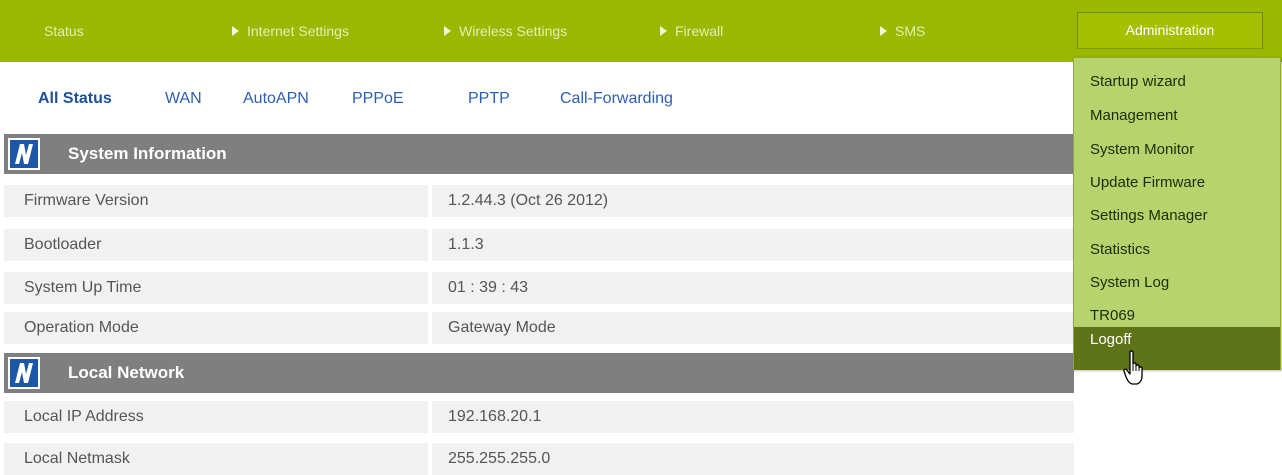  What do you see at coordinates (528, 200) in the screenshot?
I see `row-value: 1.2.44.3 (Oct 26 2012)` at bounding box center [528, 200].